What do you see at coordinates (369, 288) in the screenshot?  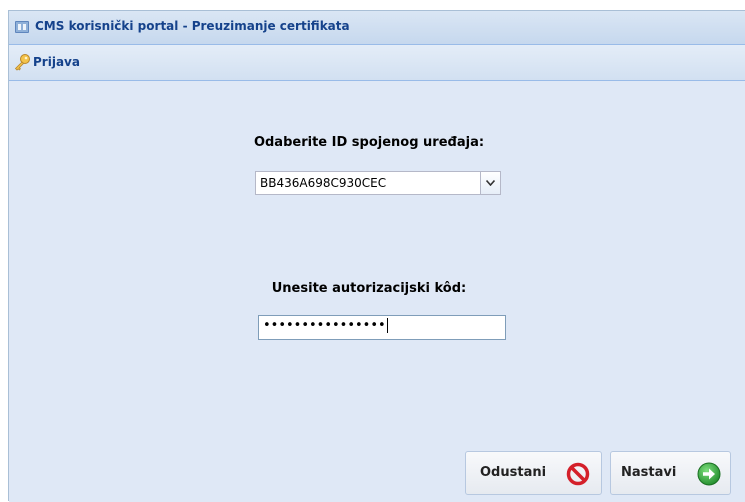 I see `auth-code-label: Unesite autorizacijski kôd:` at bounding box center [369, 288].